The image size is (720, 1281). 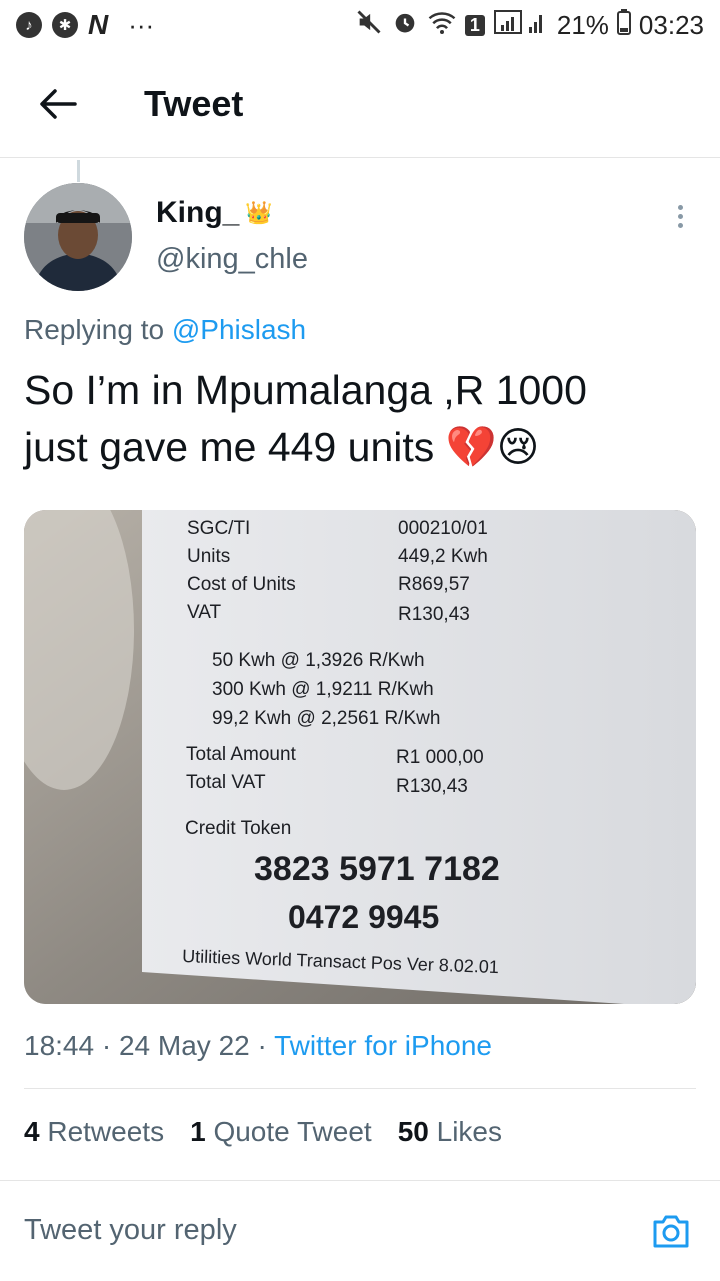 I want to click on receipt-tier: 99,2 Kwh @ 2,2561 R/Kwh, so click(x=326, y=718).